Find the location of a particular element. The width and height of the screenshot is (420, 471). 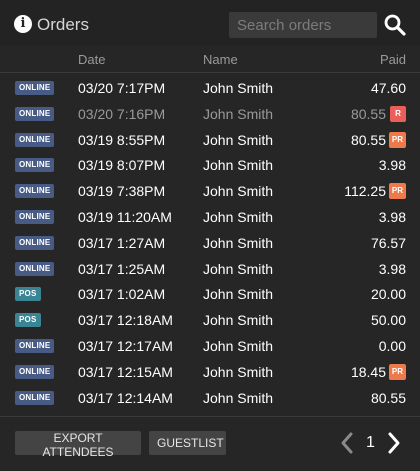

guestlist-button: GUESTLIST is located at coordinates (187, 443).